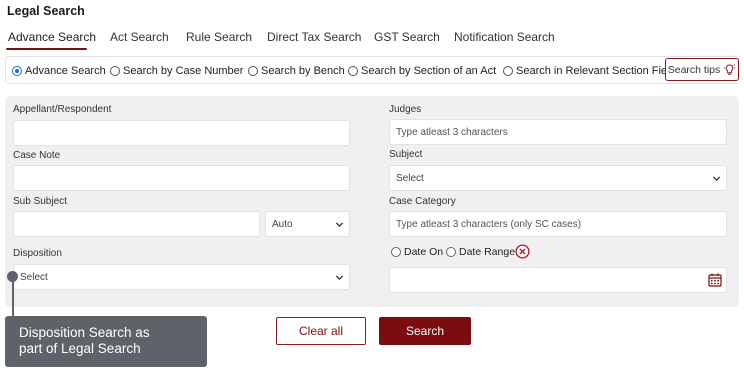 This screenshot has width=744, height=386. Describe the element at coordinates (181, 133) in the screenshot. I see `appellant-input` at that location.